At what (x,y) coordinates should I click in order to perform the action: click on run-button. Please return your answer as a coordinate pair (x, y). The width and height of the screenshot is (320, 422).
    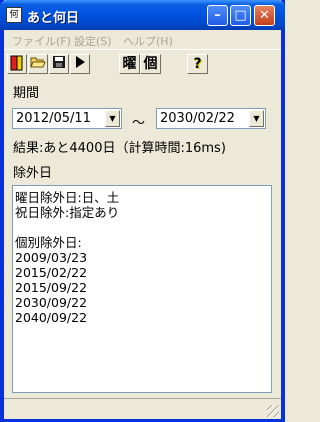
    Looking at the image, I should click on (80, 64).